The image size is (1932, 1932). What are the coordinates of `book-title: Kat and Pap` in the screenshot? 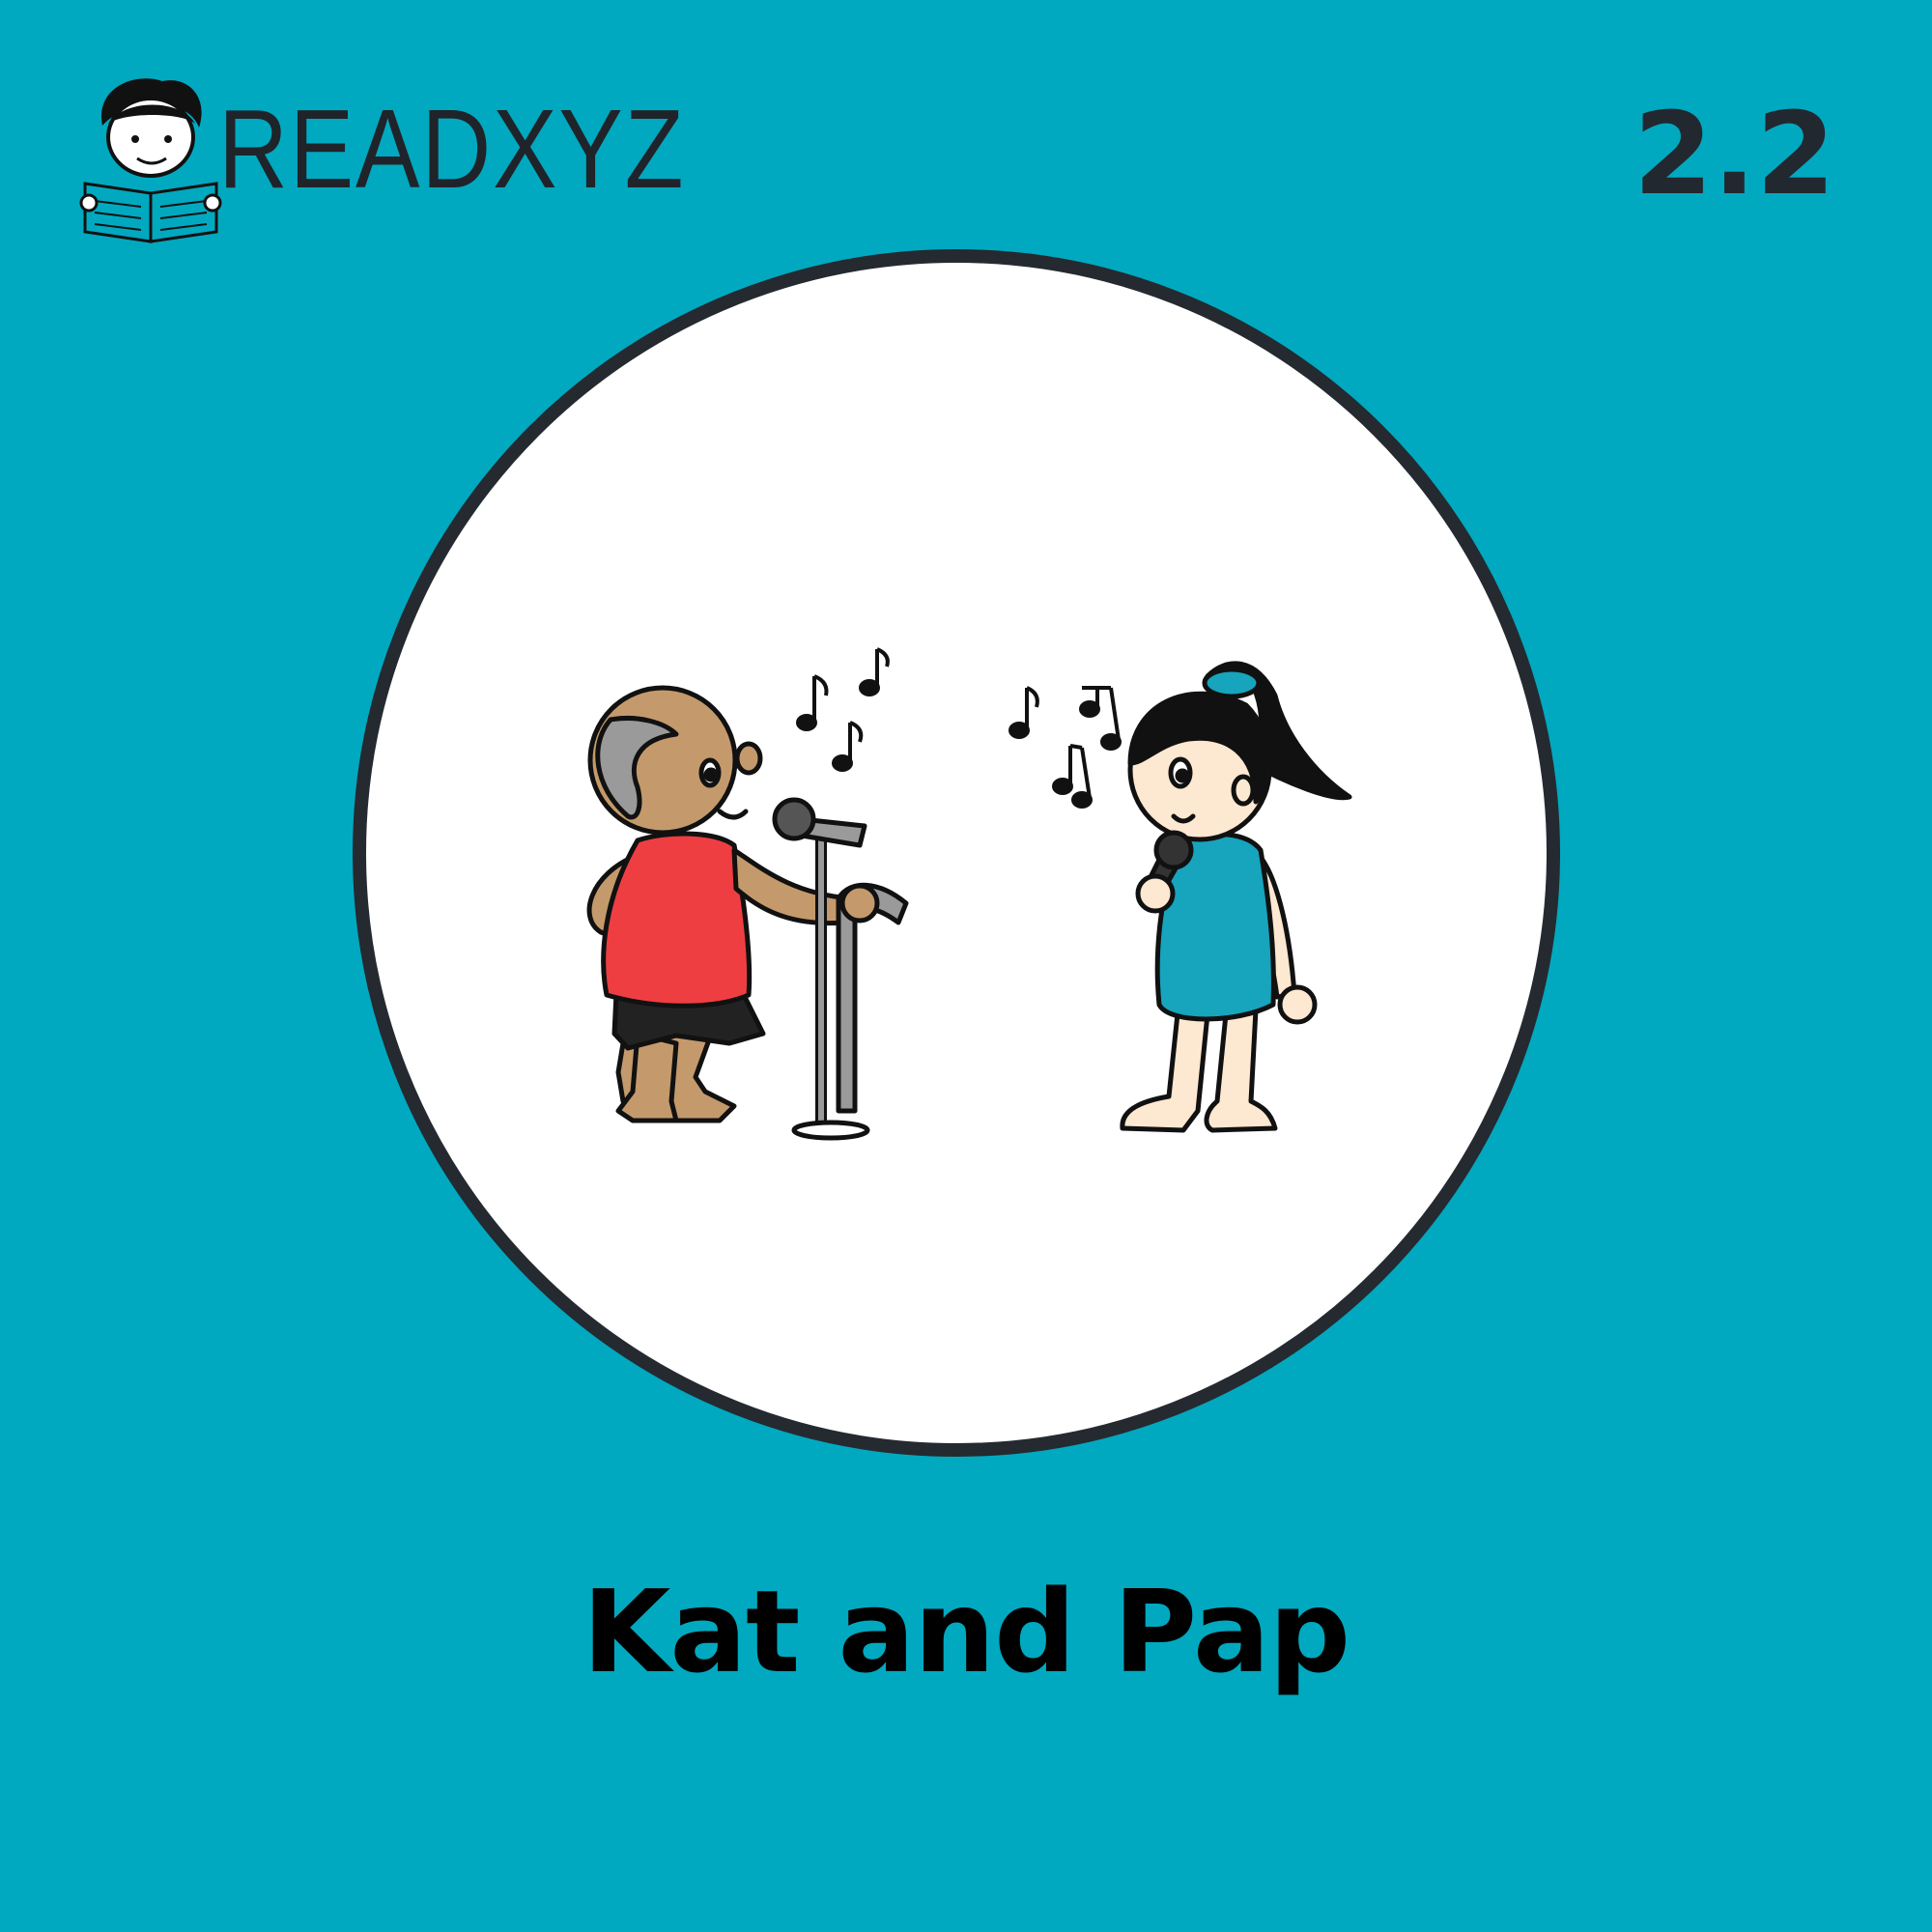 It's located at (966, 1631).